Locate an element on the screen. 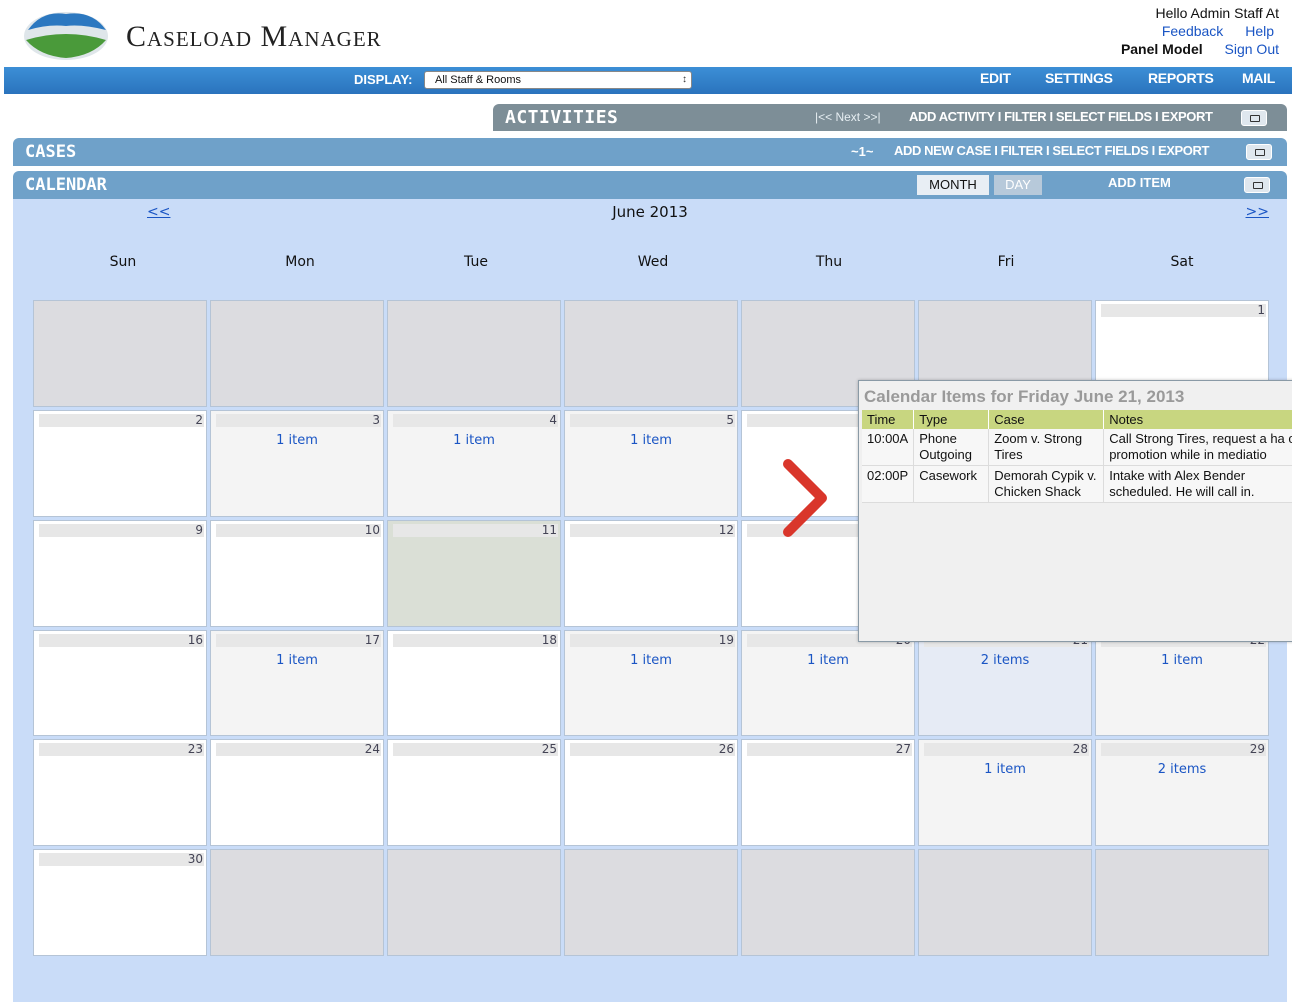  month-title: June 2013 is located at coordinates (650, 212).